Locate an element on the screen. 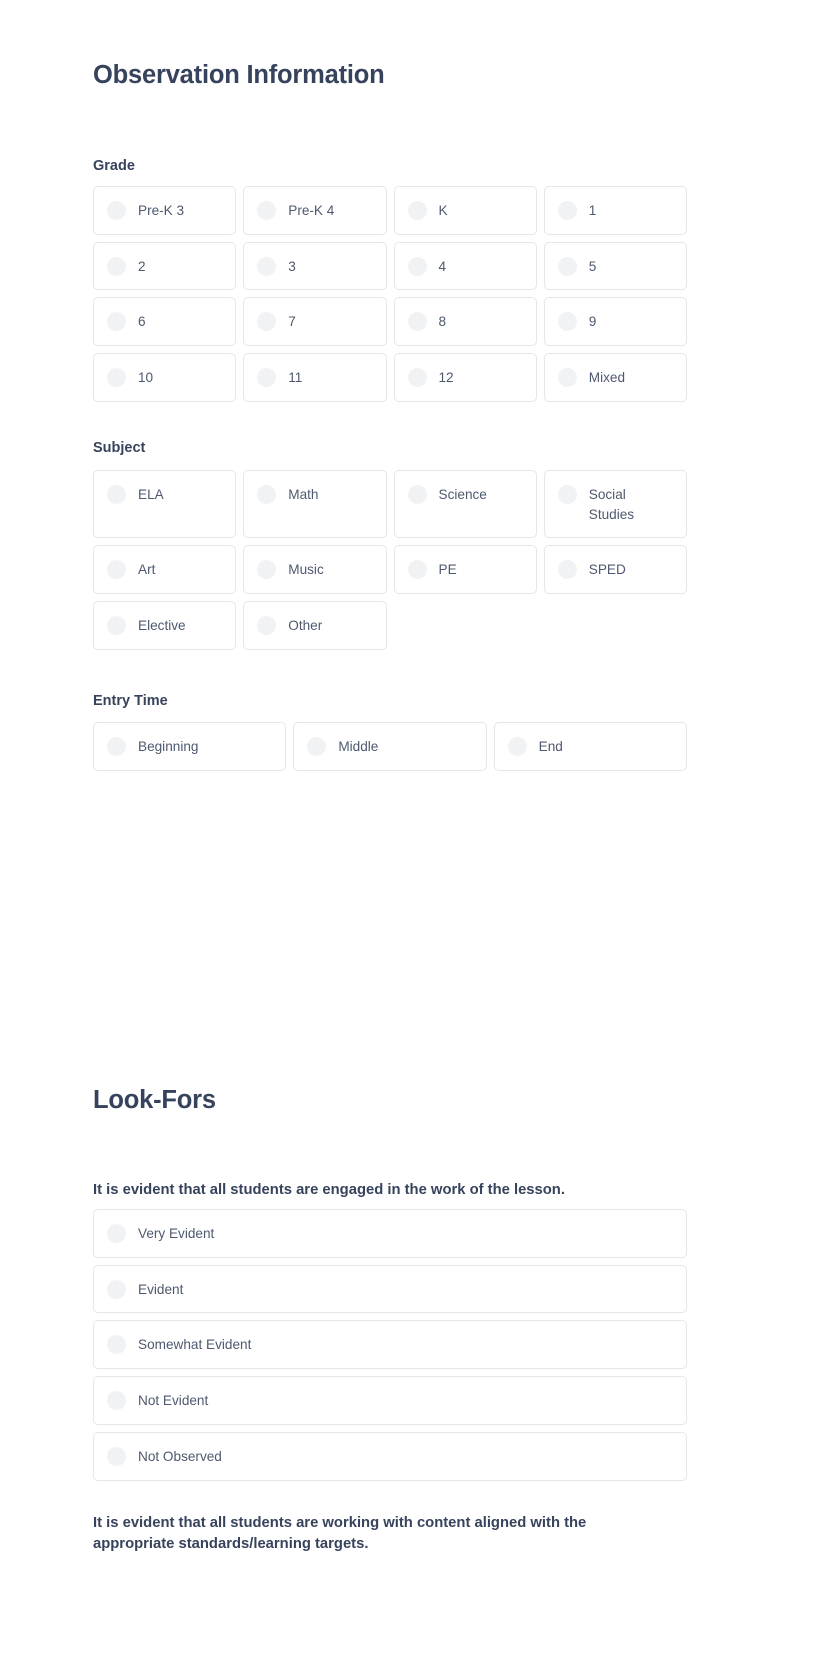 This screenshot has width=840, height=1680. subject-option-label: Elective is located at coordinates (162, 626).